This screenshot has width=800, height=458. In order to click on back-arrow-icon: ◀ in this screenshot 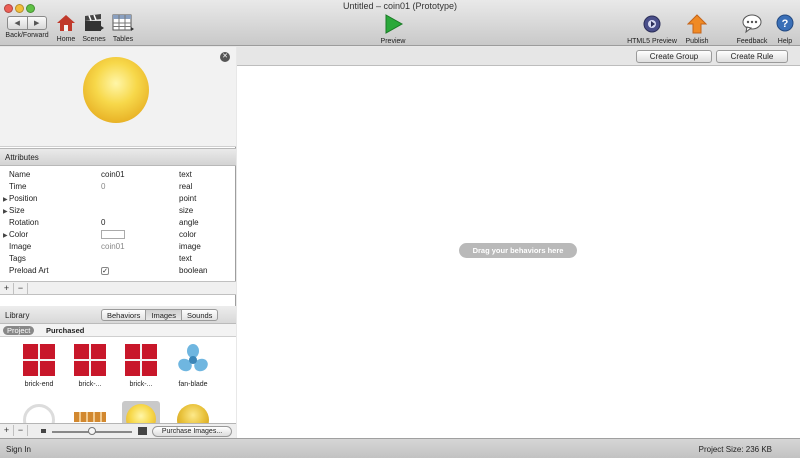, I will do `click(17, 23)`.